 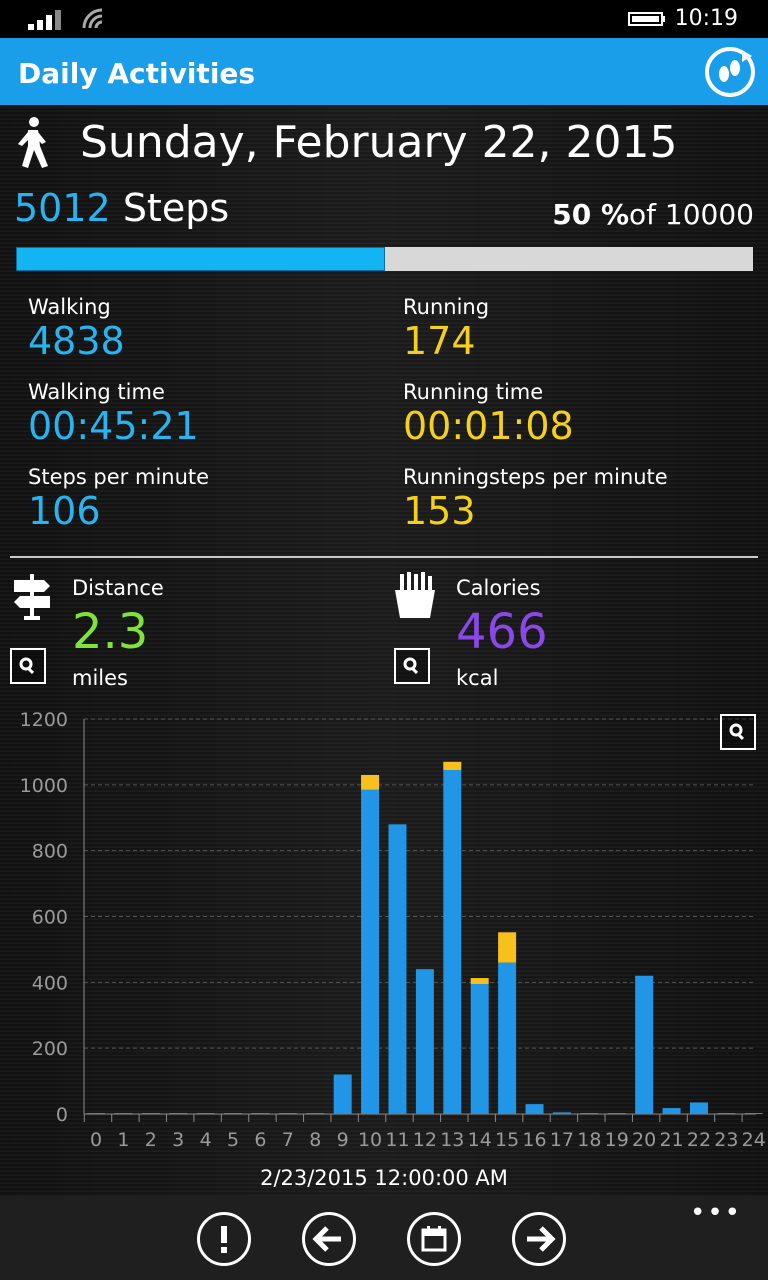 What do you see at coordinates (119, 477) in the screenshot?
I see `steps-per-minute-label: Steps per minute` at bounding box center [119, 477].